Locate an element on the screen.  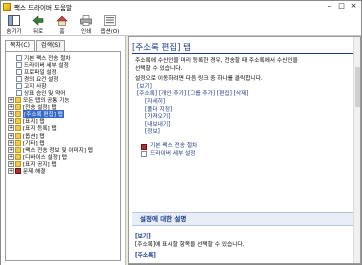
toolbar: 숨기기 뒤로 홈 인쇄 옵션(O) is located at coordinates (181, 24).